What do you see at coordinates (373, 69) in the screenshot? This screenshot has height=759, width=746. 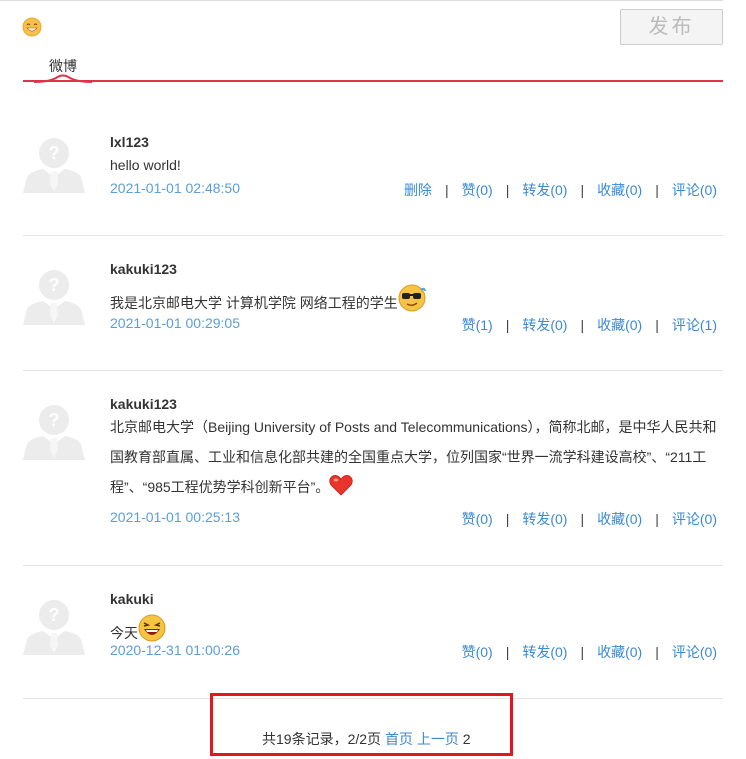 I see `tab-bar: 微博` at bounding box center [373, 69].